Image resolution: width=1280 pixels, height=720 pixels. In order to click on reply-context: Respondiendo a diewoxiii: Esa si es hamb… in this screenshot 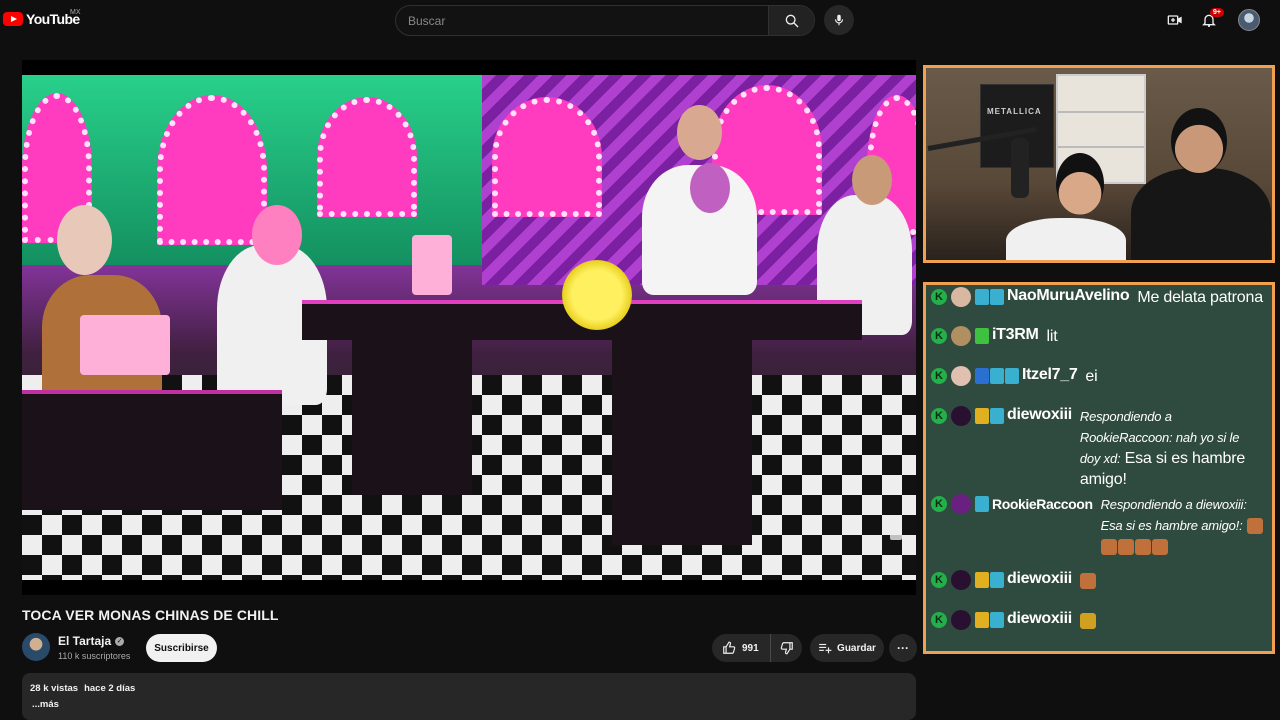, I will do `click(1173, 515)`.